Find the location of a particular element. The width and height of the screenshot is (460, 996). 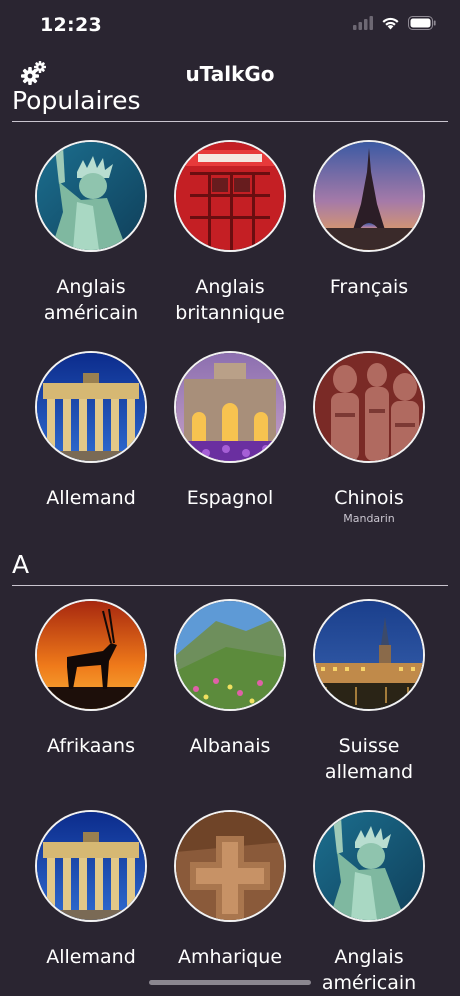

language-tile-anglais-americain-2: Anglais américain is located at coordinates (369, 903).